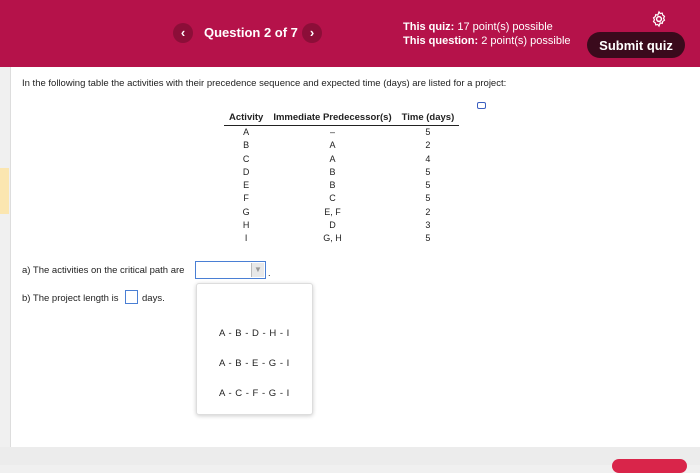 The width and height of the screenshot is (700, 473). Describe the element at coordinates (254, 393) in the screenshot. I see `dropdown-option: A - C - F - G - I` at that location.